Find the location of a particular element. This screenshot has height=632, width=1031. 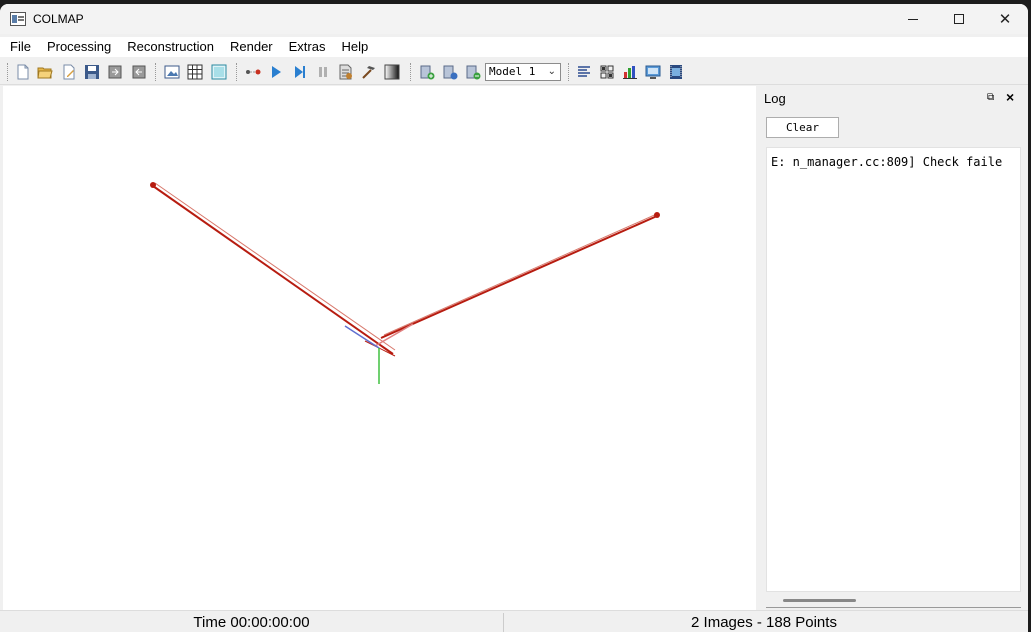

scrollbar-track-line is located at coordinates (893, 607).